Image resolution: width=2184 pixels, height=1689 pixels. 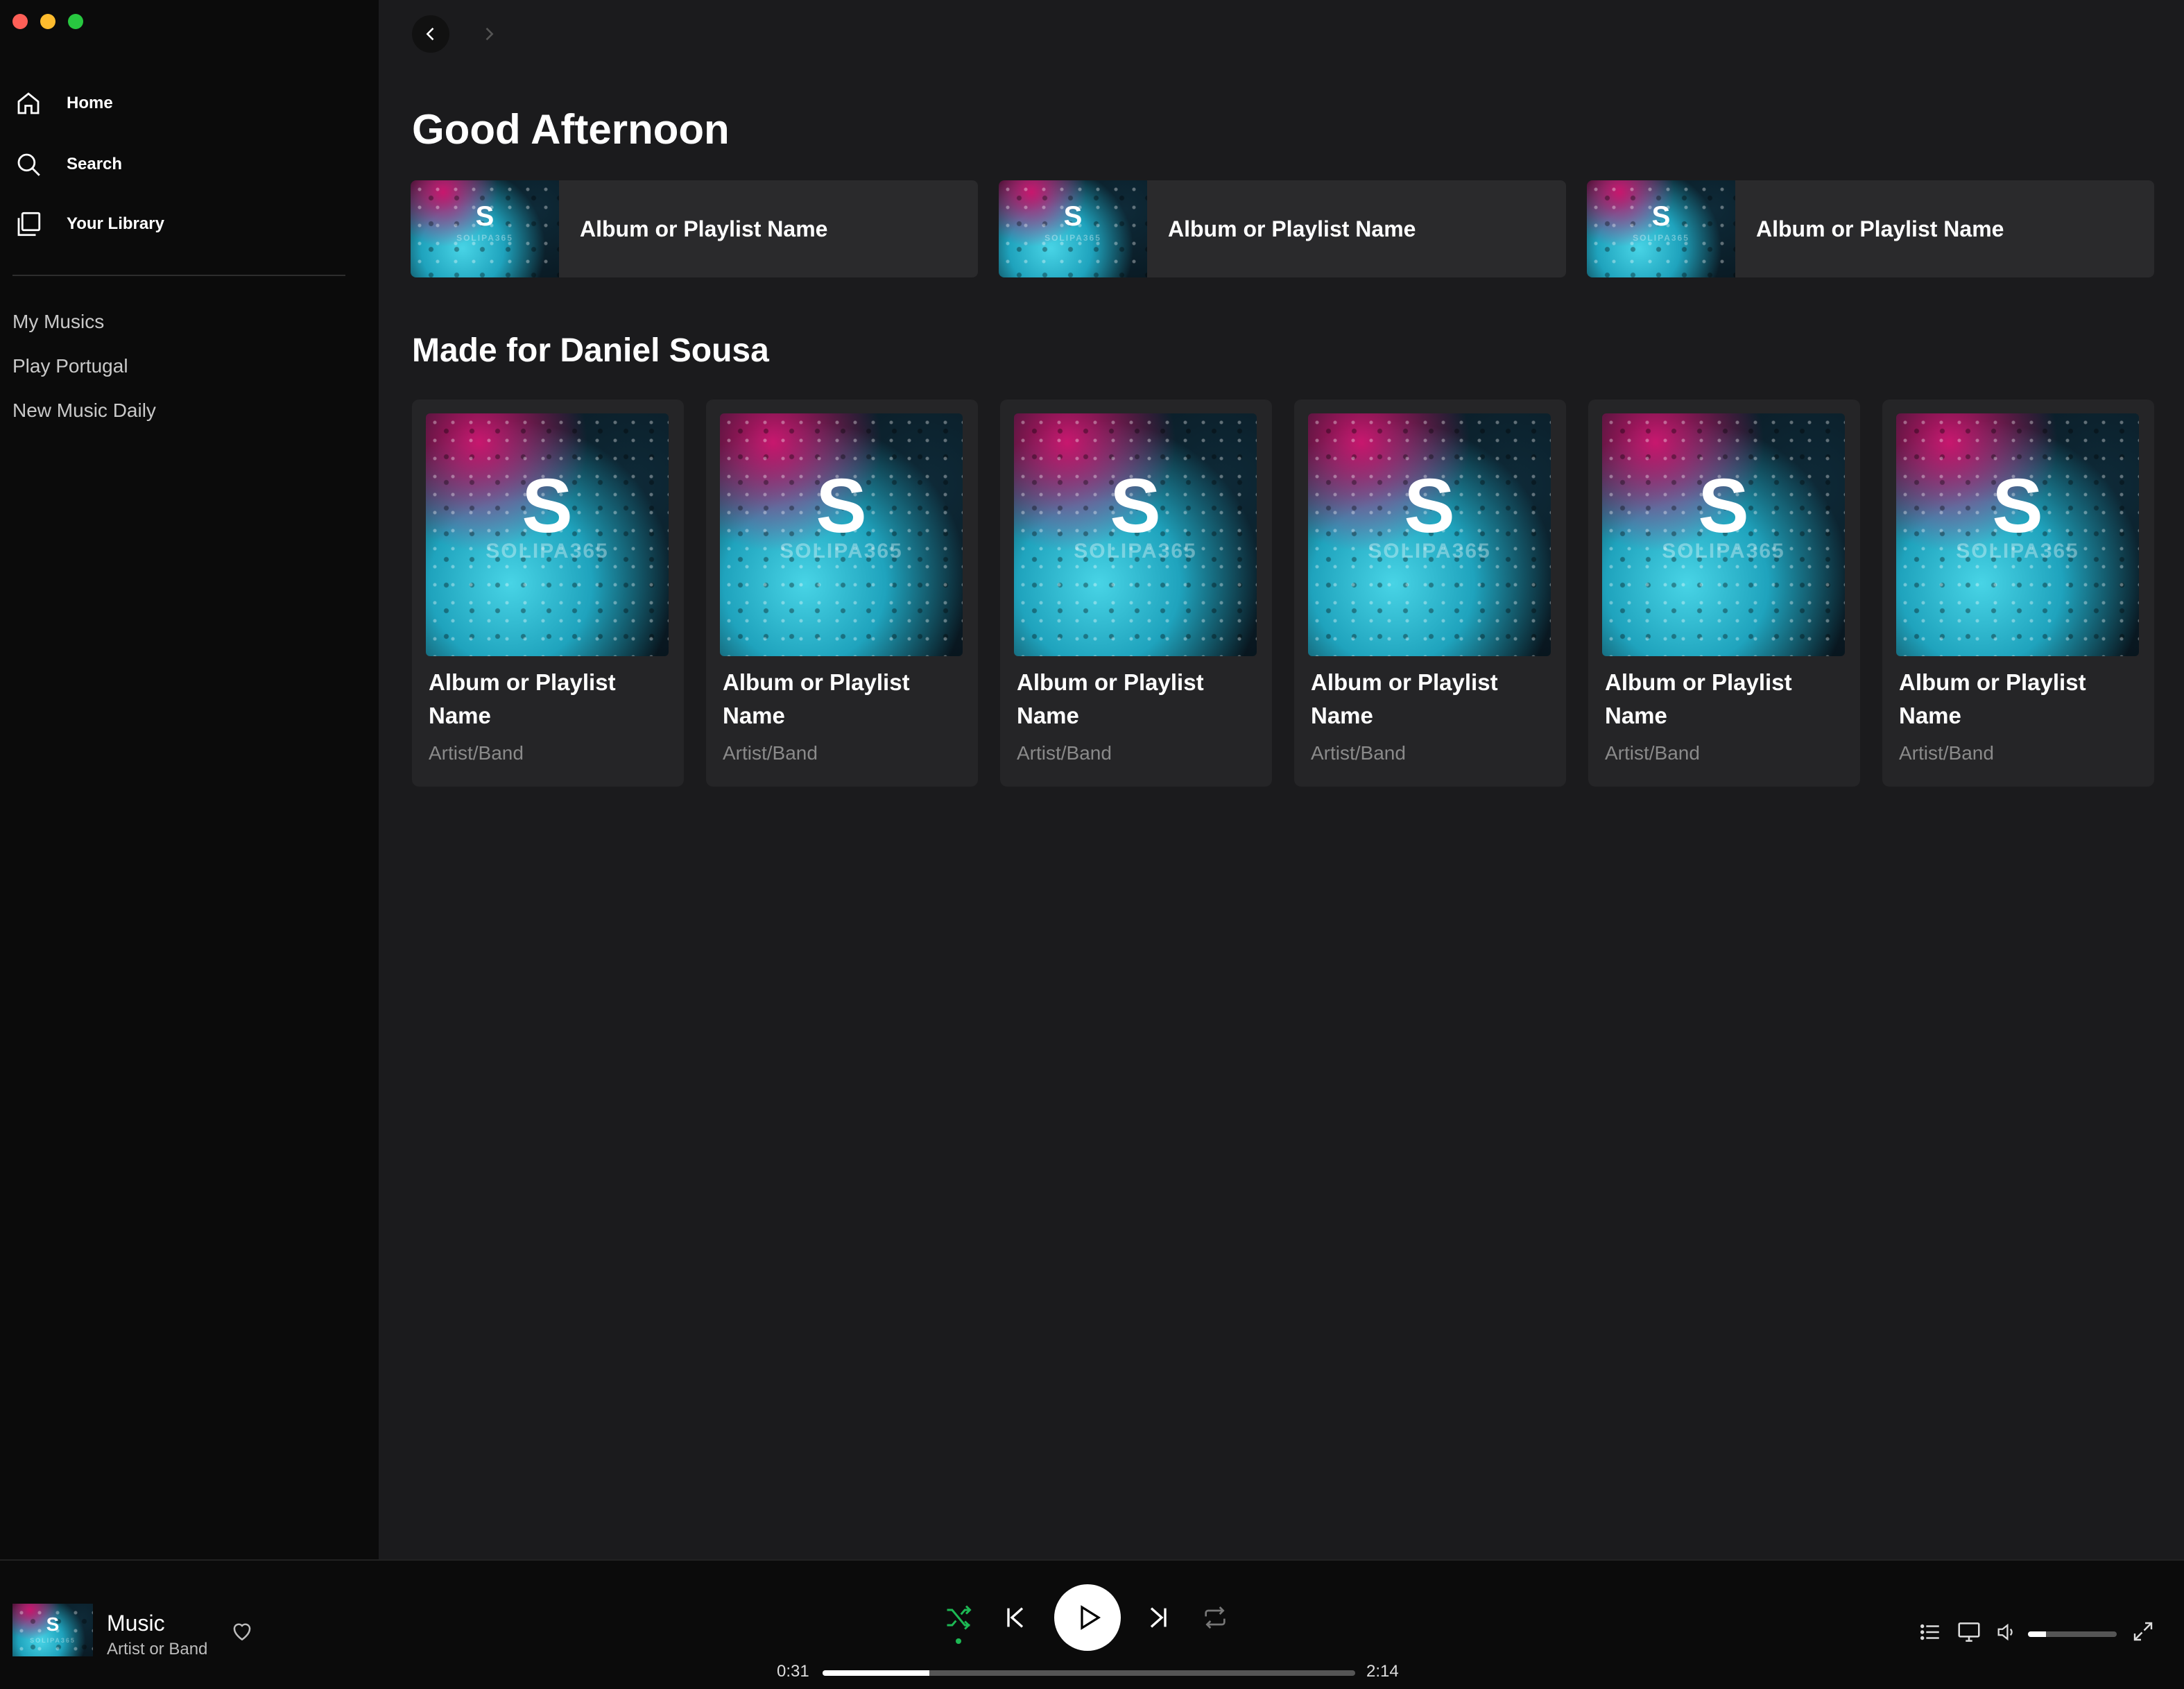 What do you see at coordinates (1015, 1617) in the screenshot?
I see `previous-track-icon` at bounding box center [1015, 1617].